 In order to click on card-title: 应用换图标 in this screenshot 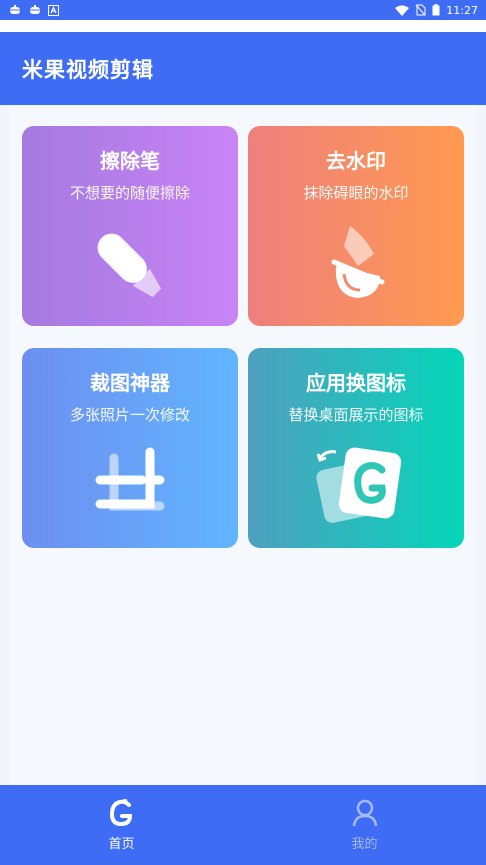, I will do `click(356, 383)`.